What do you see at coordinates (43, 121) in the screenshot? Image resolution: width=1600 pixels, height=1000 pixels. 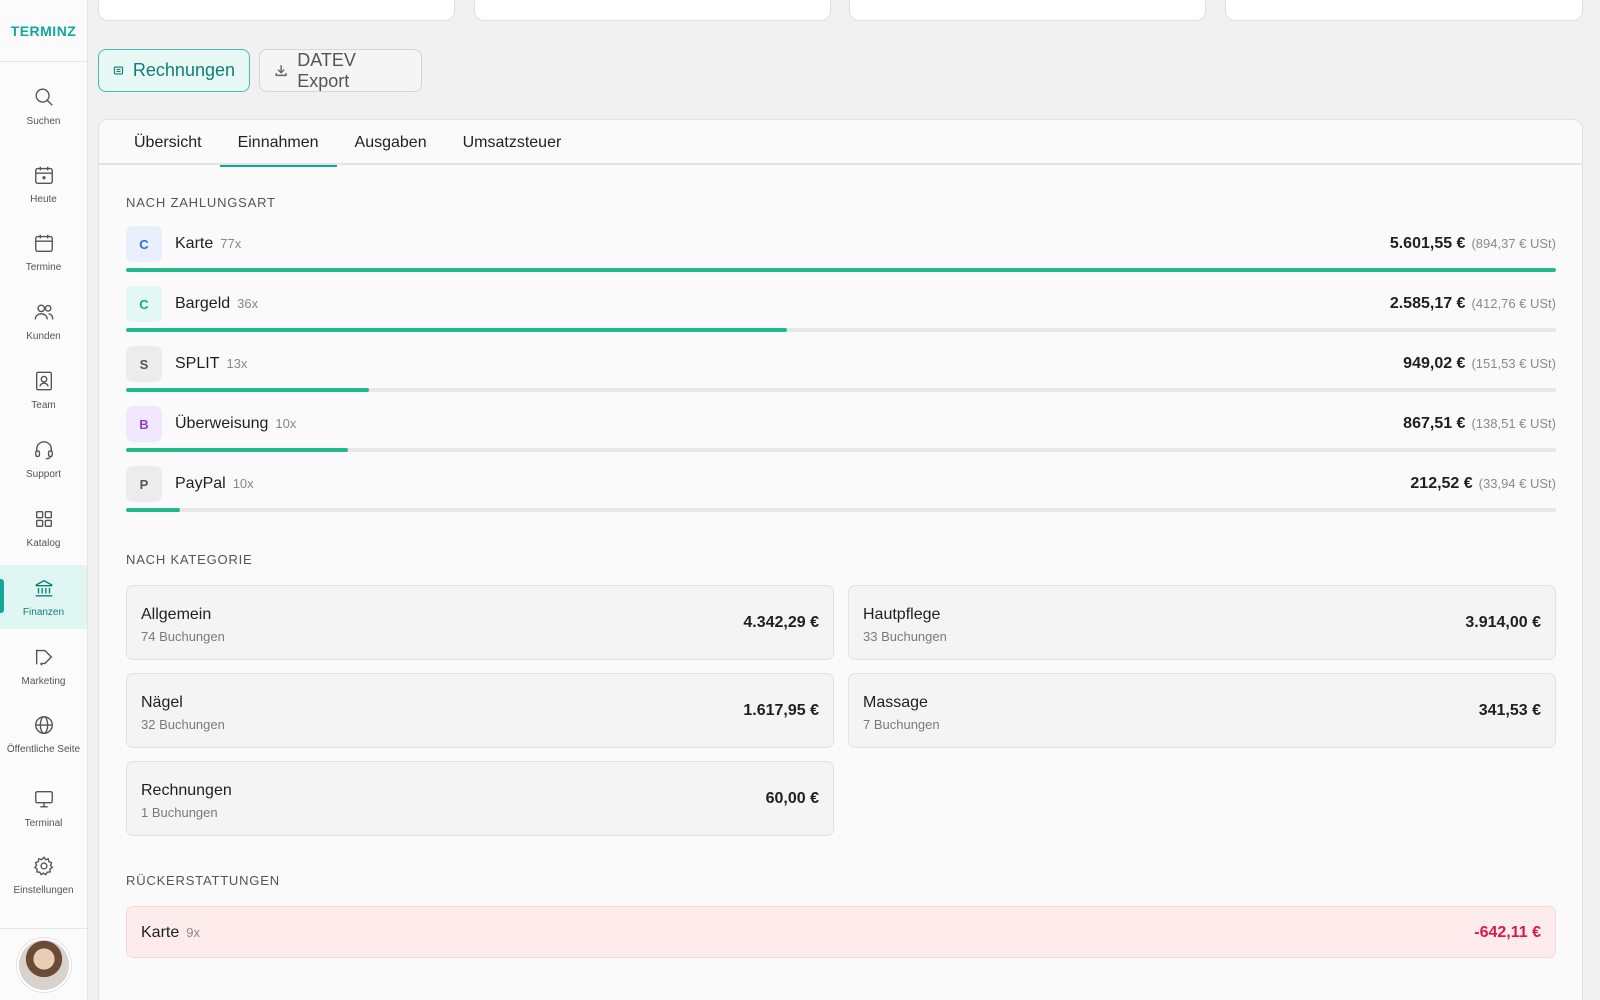 I see `sidebar-item-label: Suchen` at bounding box center [43, 121].